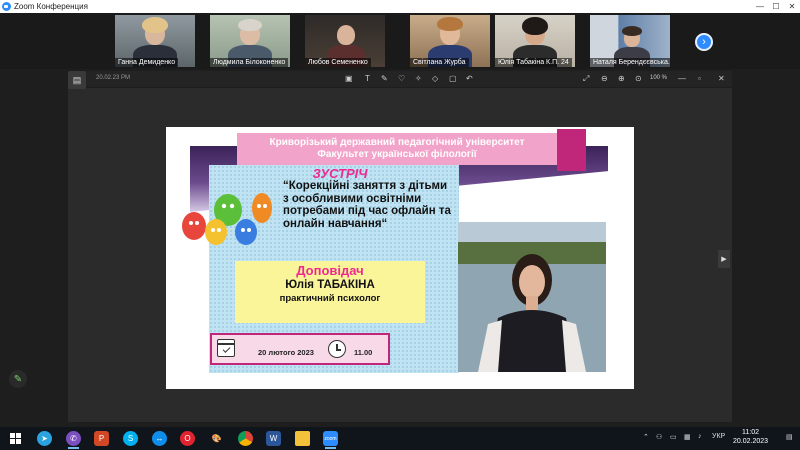 Image resolution: width=800 pixels, height=450 pixels. Describe the element at coordinates (659, 437) in the screenshot. I see `tray-person-icon: ⚇` at that location.